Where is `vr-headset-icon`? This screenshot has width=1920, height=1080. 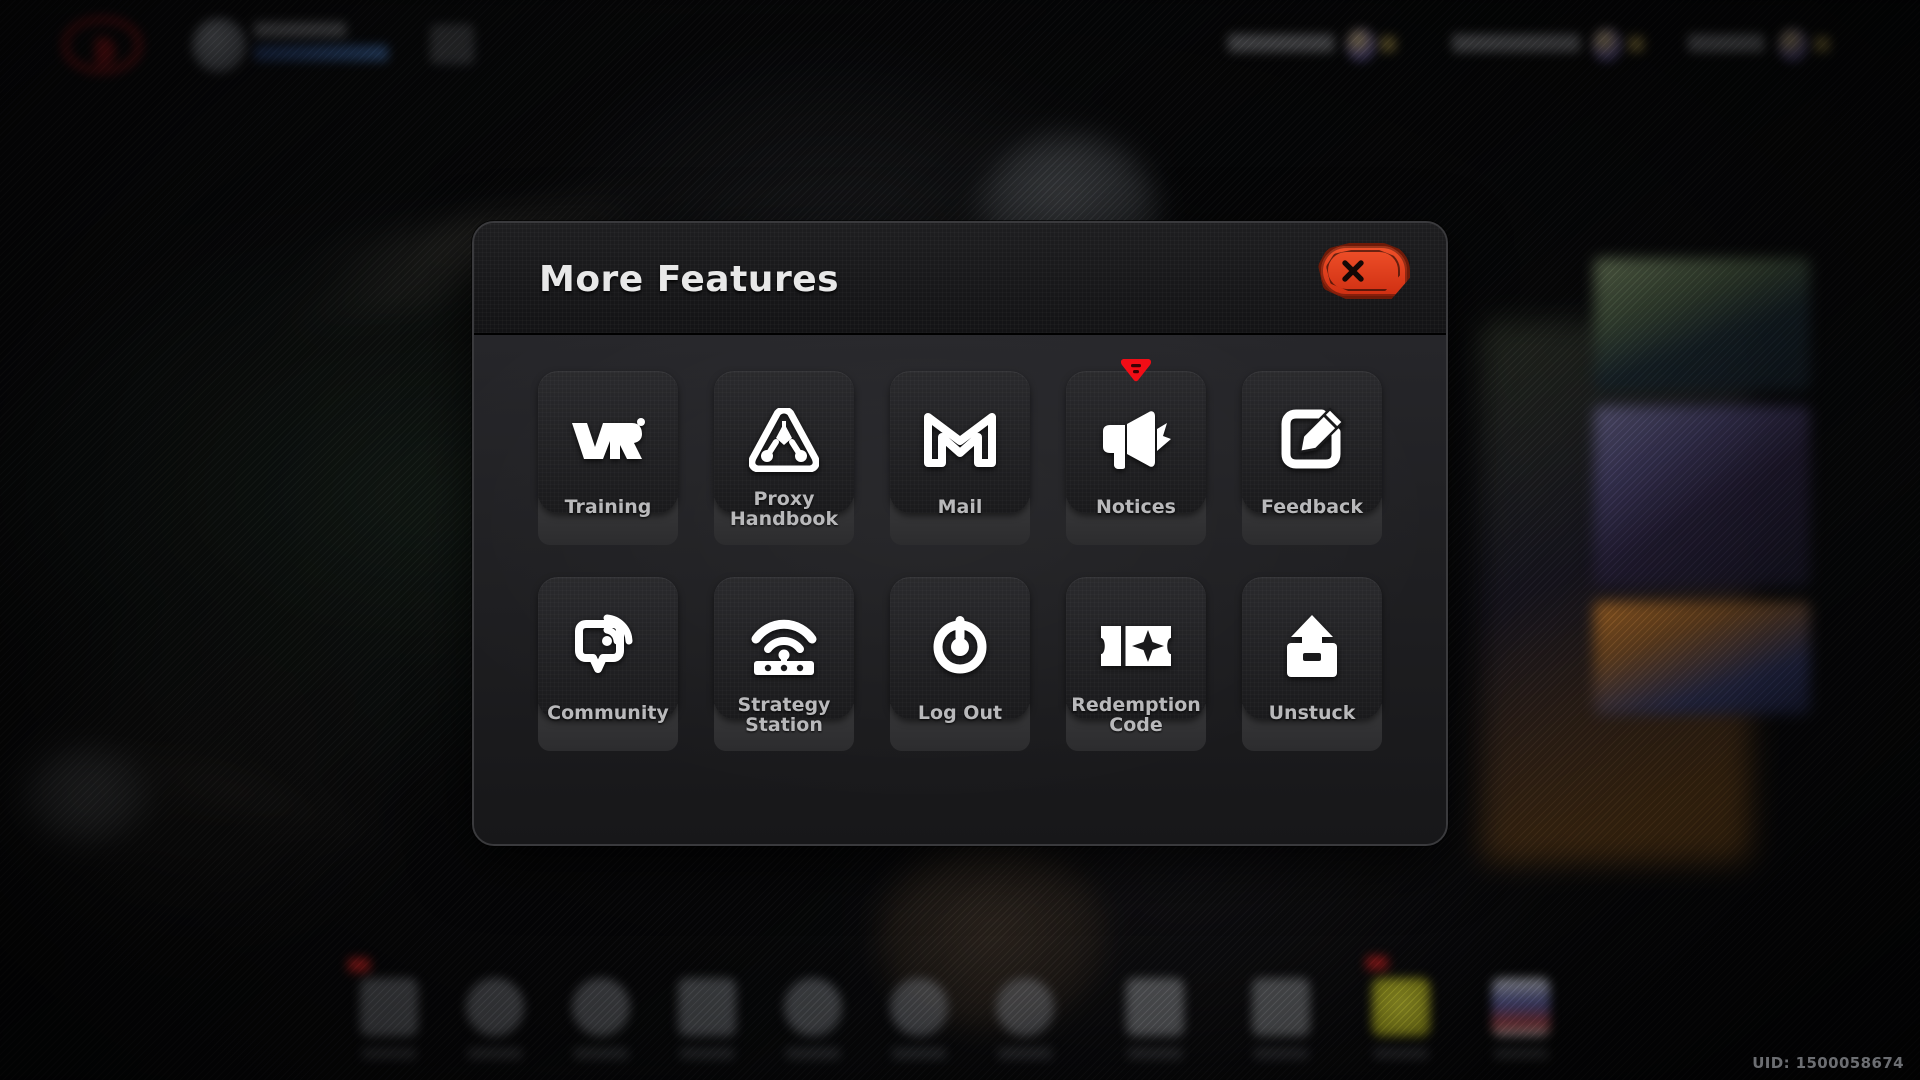 vr-headset-icon is located at coordinates (608, 442).